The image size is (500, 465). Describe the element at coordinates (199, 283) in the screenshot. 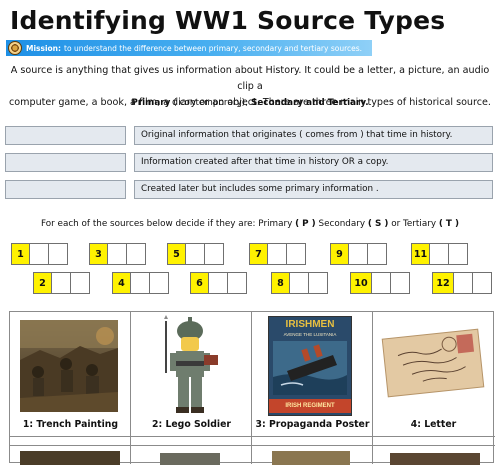

I see `question-number: 6` at that location.